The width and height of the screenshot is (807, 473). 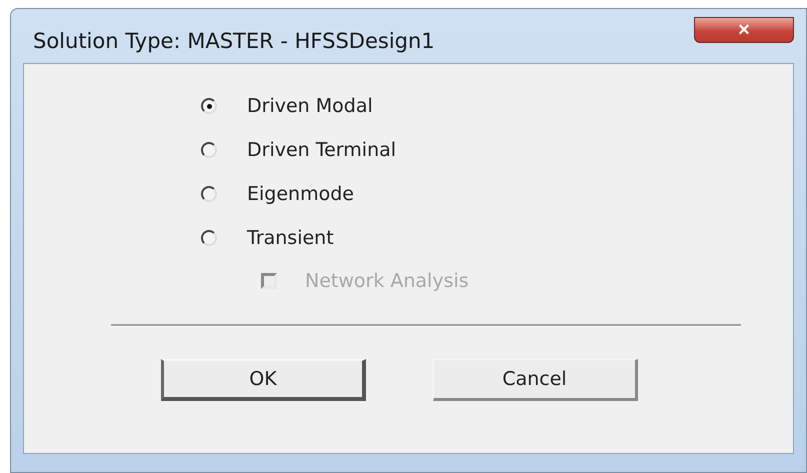 What do you see at coordinates (310, 106) in the screenshot?
I see `option-label: Driven Modal` at bounding box center [310, 106].